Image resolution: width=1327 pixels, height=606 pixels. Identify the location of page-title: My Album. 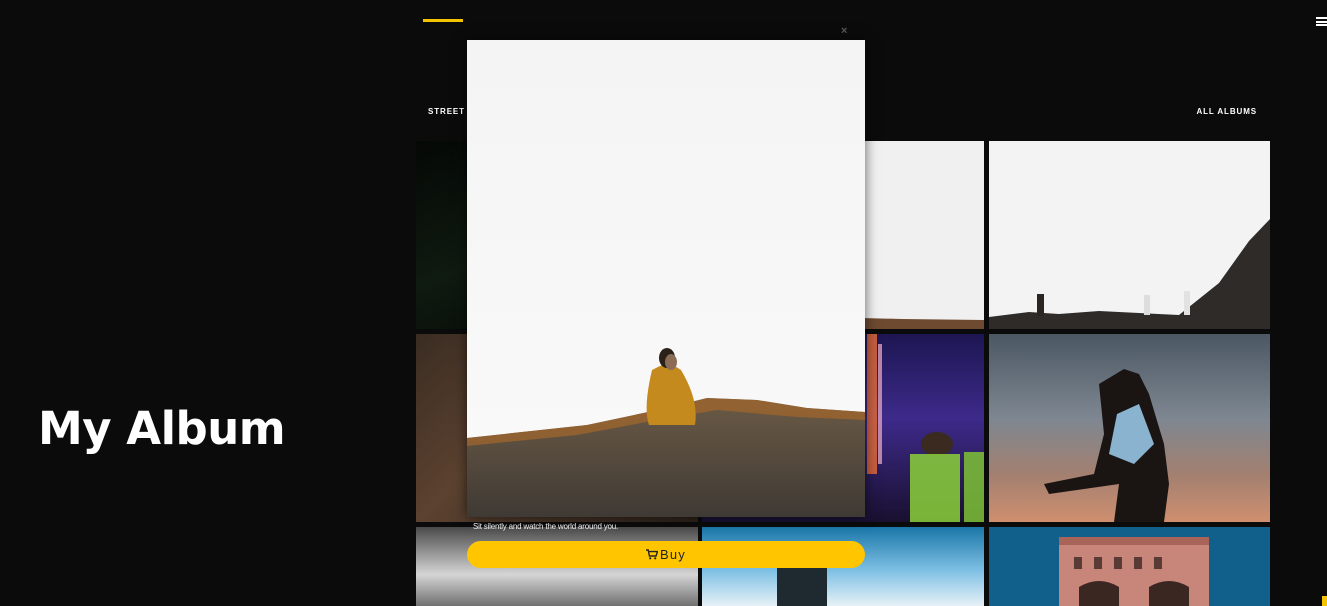
(162, 428).